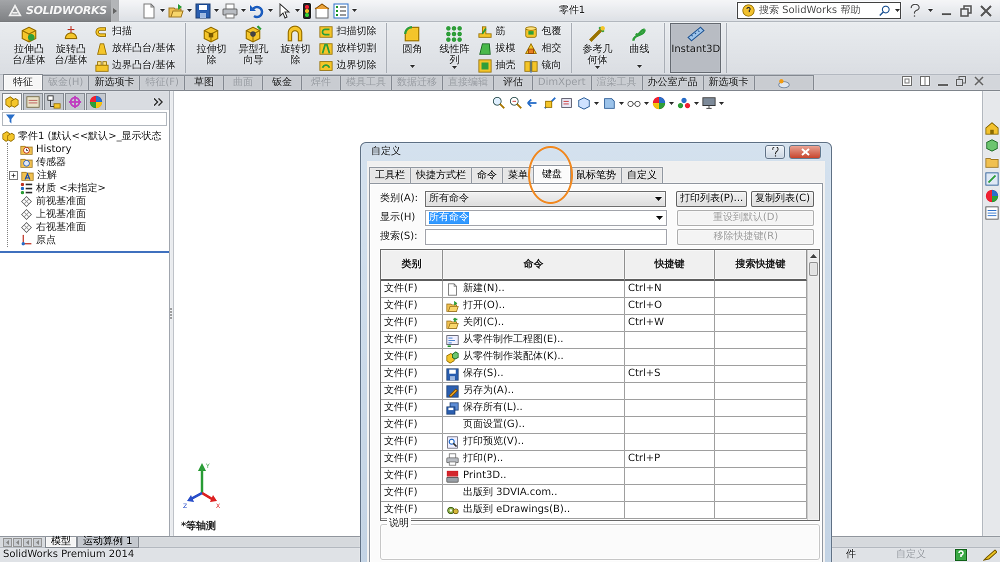 This screenshot has width=1000, height=562. I want to click on splitter-handle-icon, so click(171, 314).